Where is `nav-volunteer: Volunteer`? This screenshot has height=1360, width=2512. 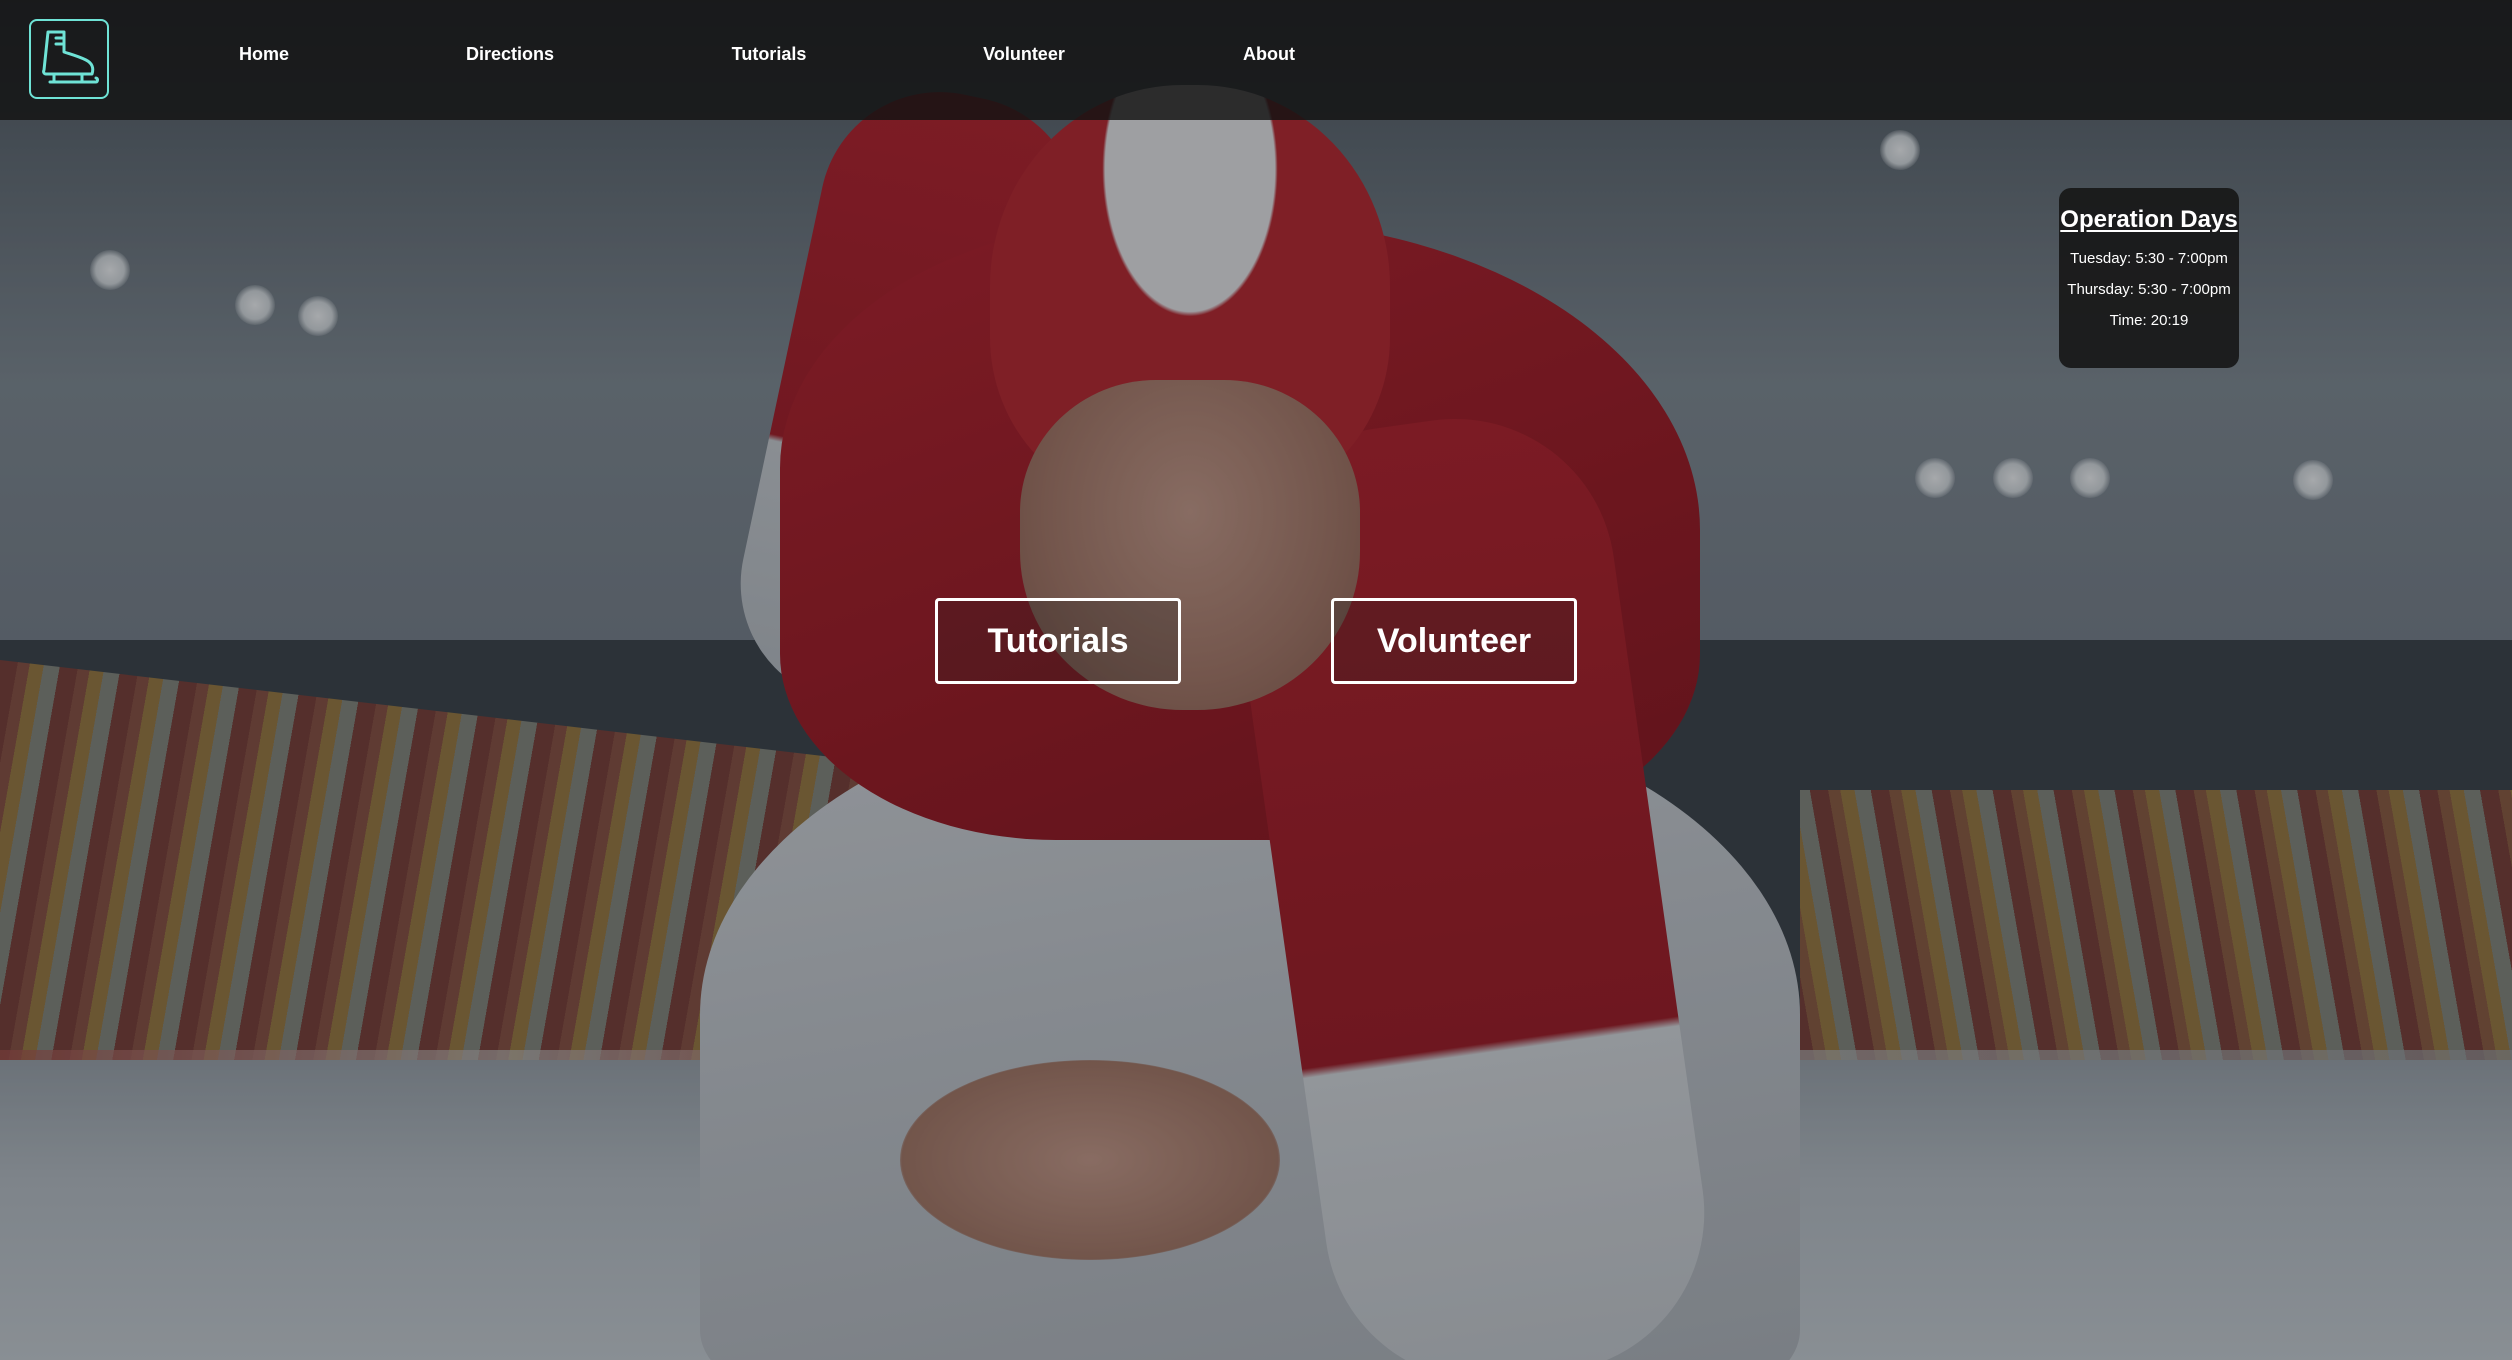 nav-volunteer: Volunteer is located at coordinates (1024, 54).